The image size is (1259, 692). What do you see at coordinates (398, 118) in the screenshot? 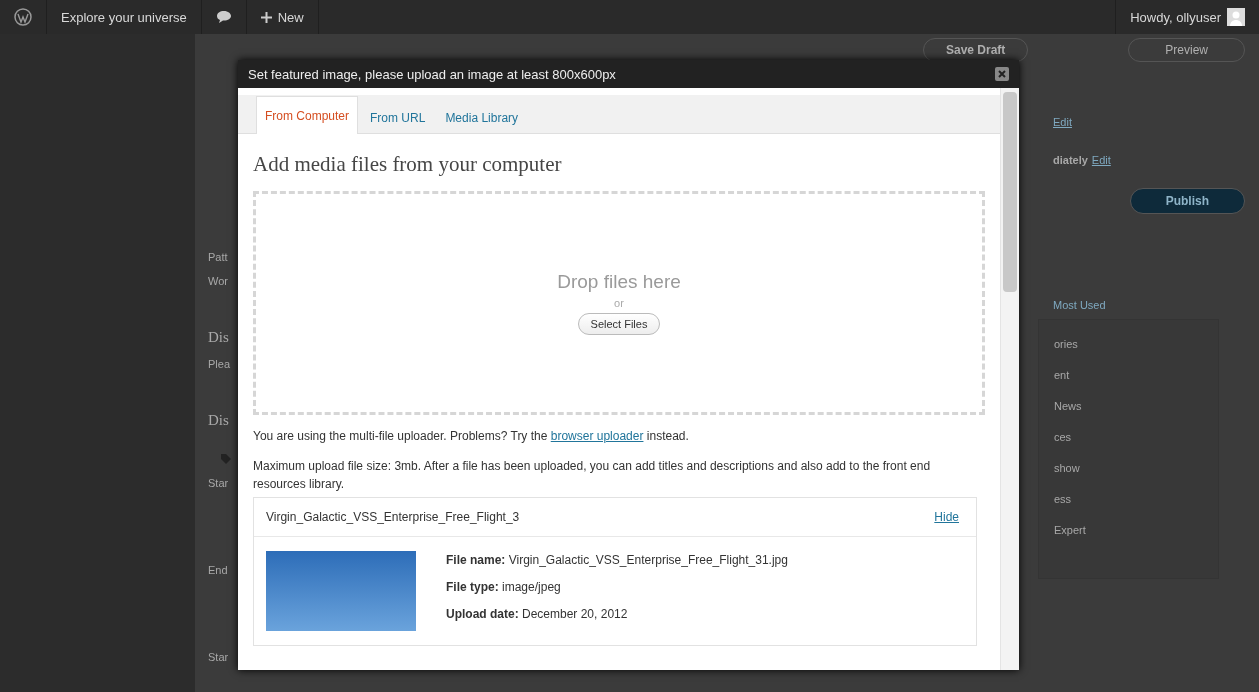
I see `upload-tab: From URL` at bounding box center [398, 118].